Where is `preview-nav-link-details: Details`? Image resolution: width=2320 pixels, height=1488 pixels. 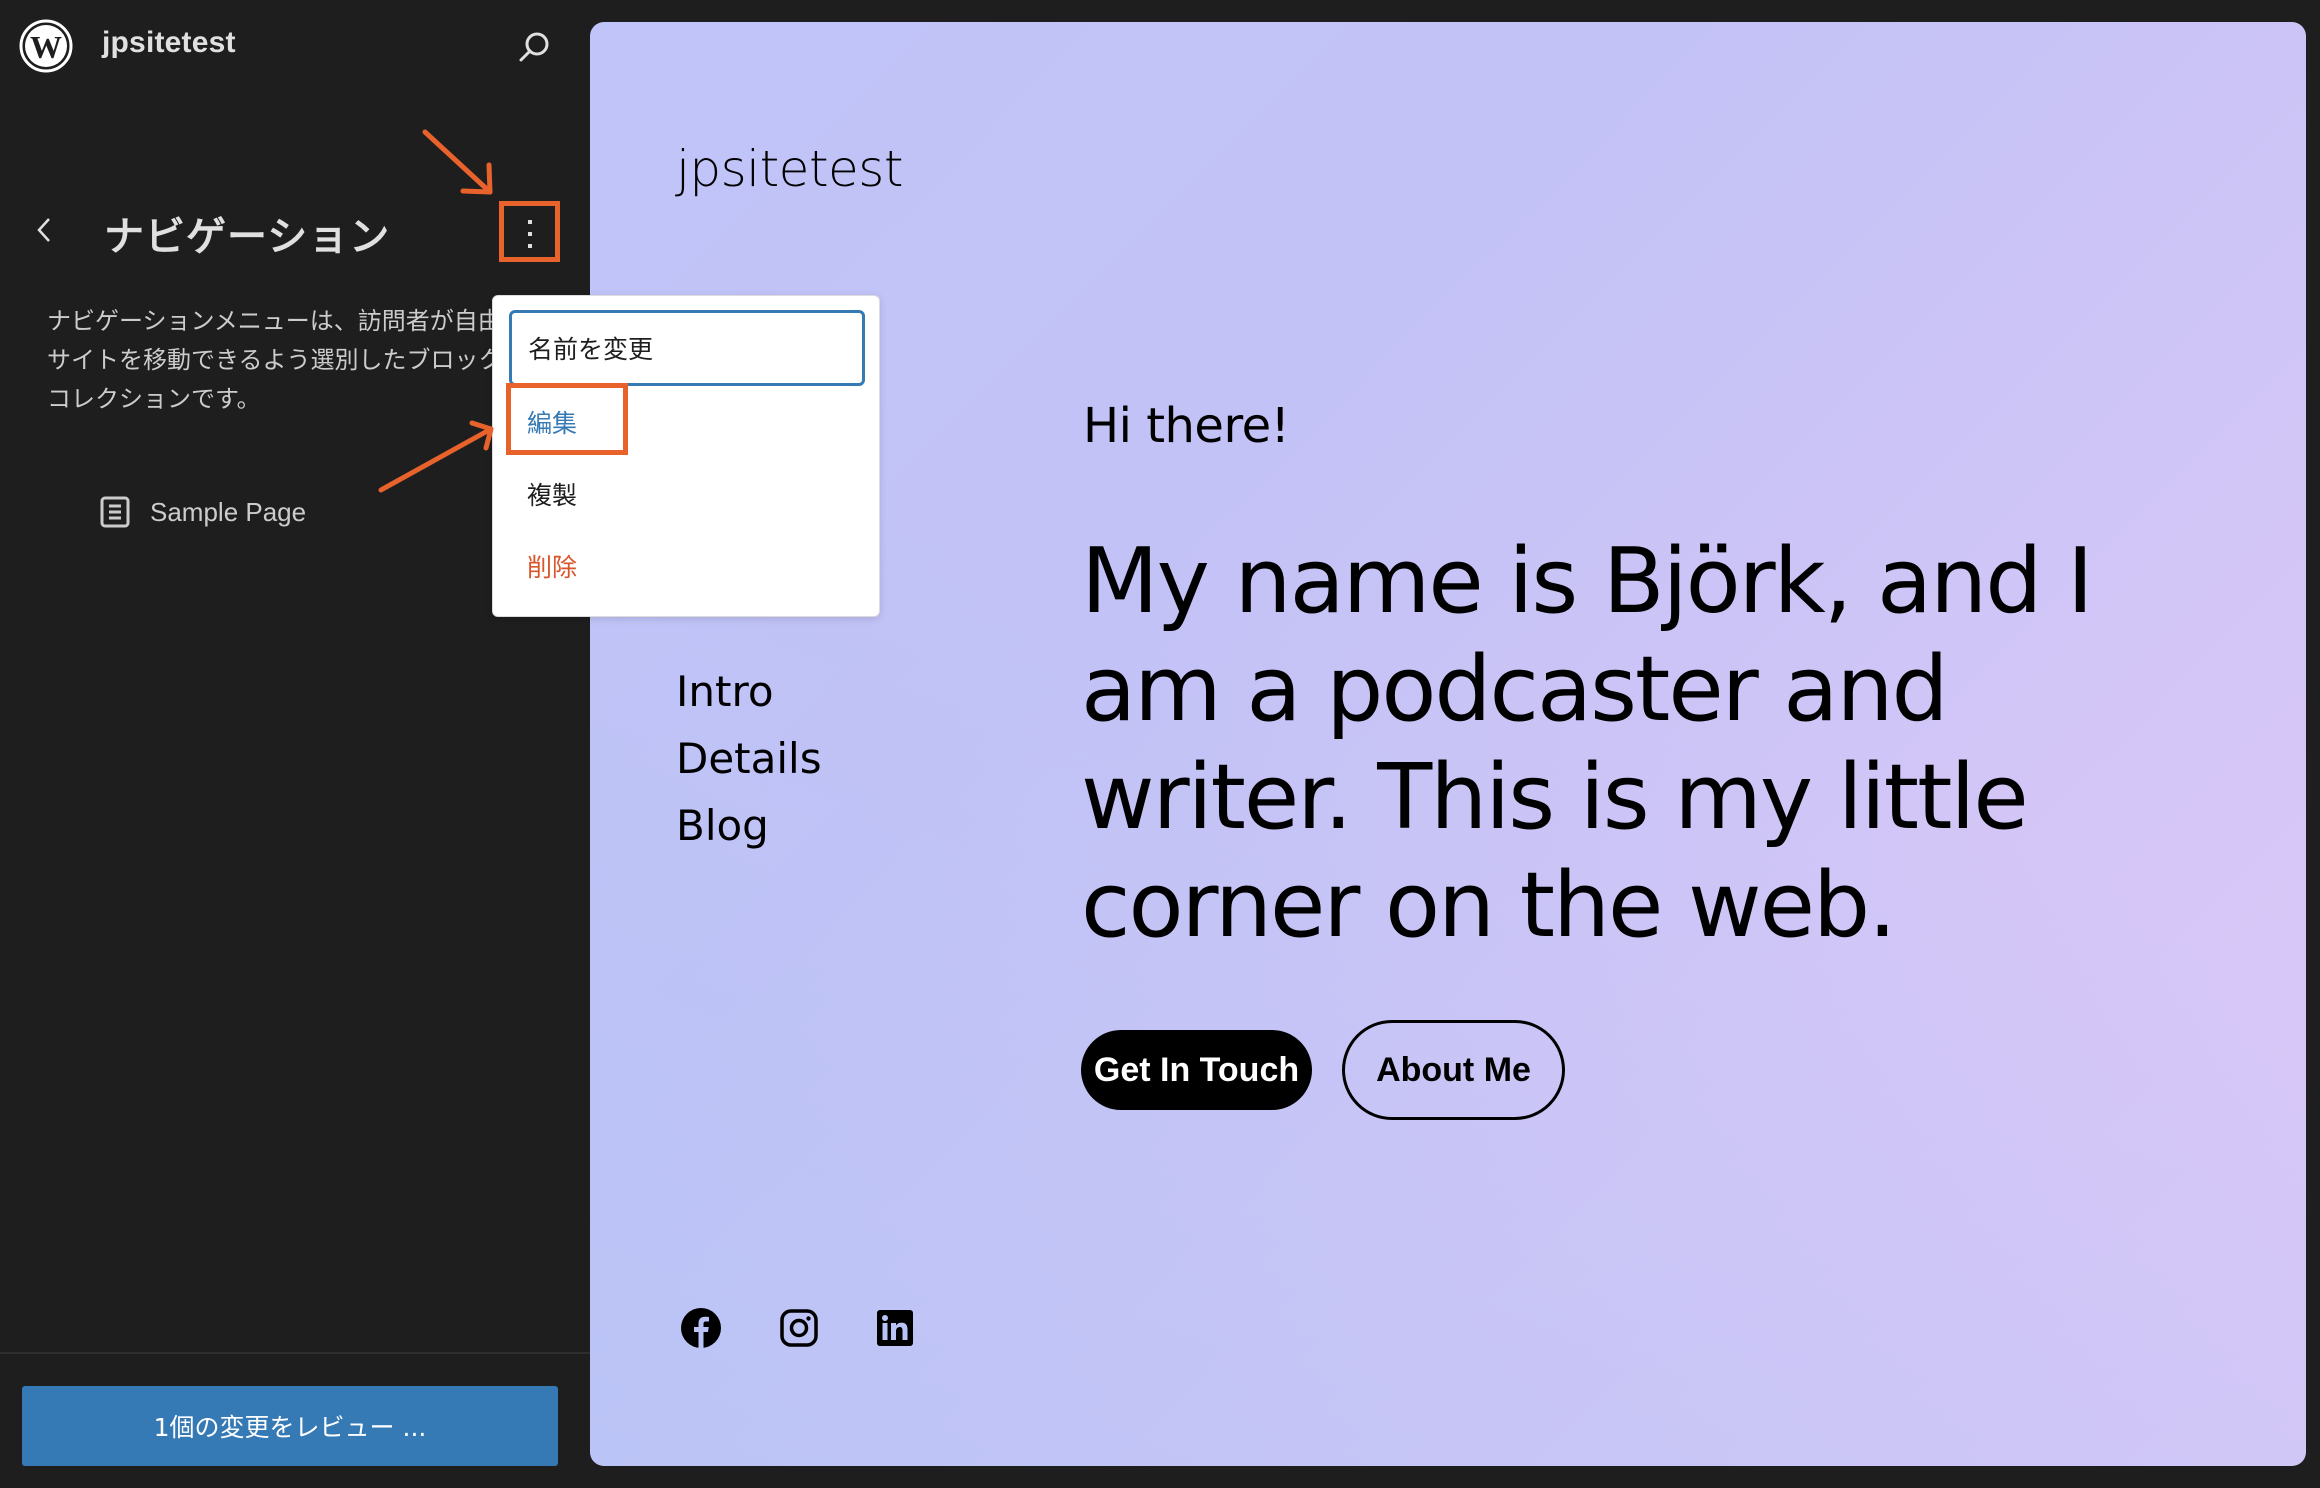
preview-nav-link-details: Details is located at coordinates (749, 758).